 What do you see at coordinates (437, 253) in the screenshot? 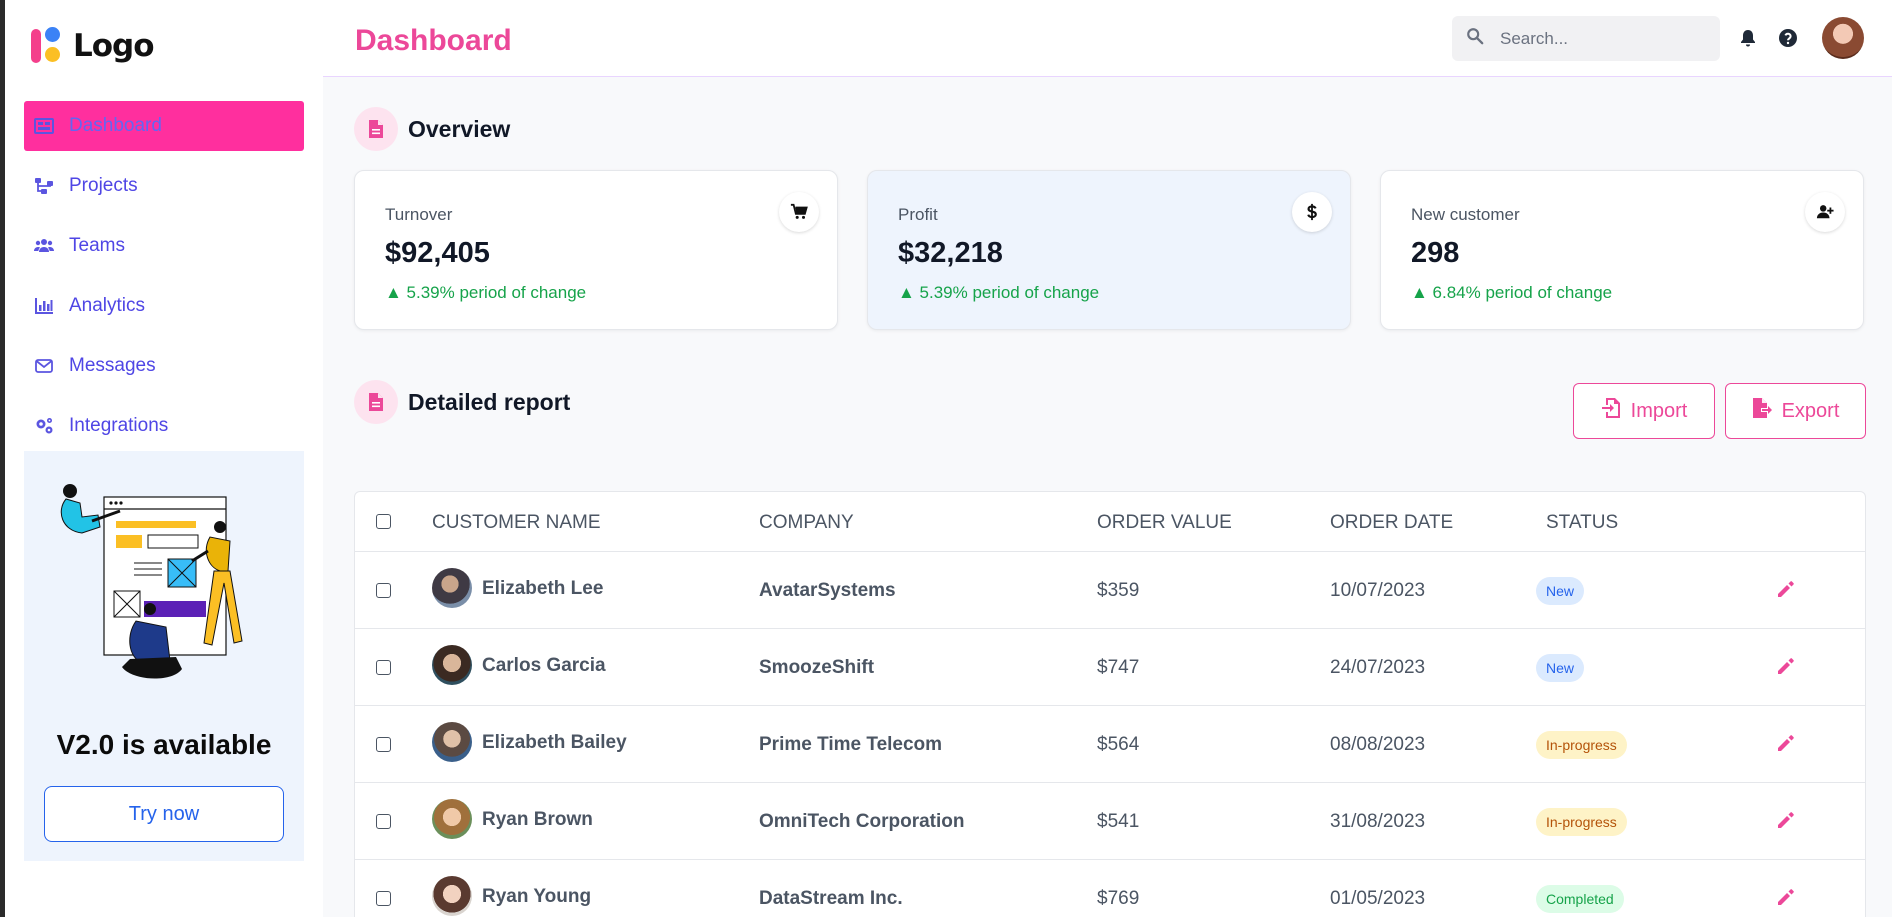
I see `card-value: $92,405` at bounding box center [437, 253].